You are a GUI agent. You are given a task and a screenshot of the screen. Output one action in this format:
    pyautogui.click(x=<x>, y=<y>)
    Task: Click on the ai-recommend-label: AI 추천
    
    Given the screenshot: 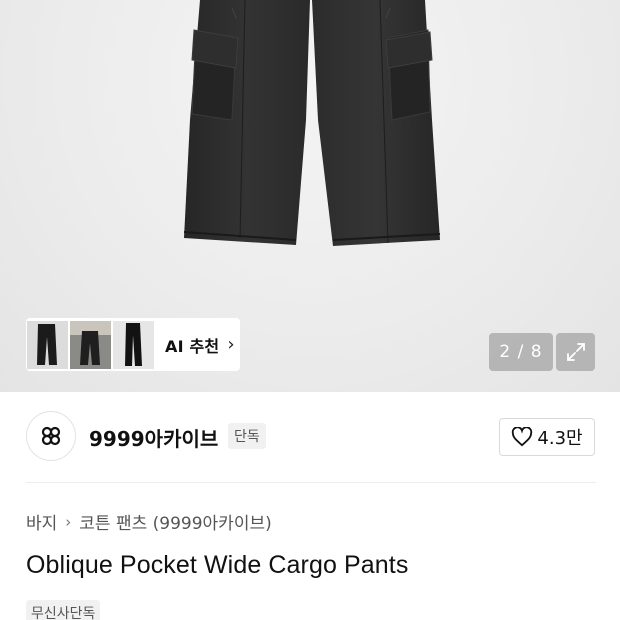 What is the action you would take?
    pyautogui.click(x=192, y=345)
    